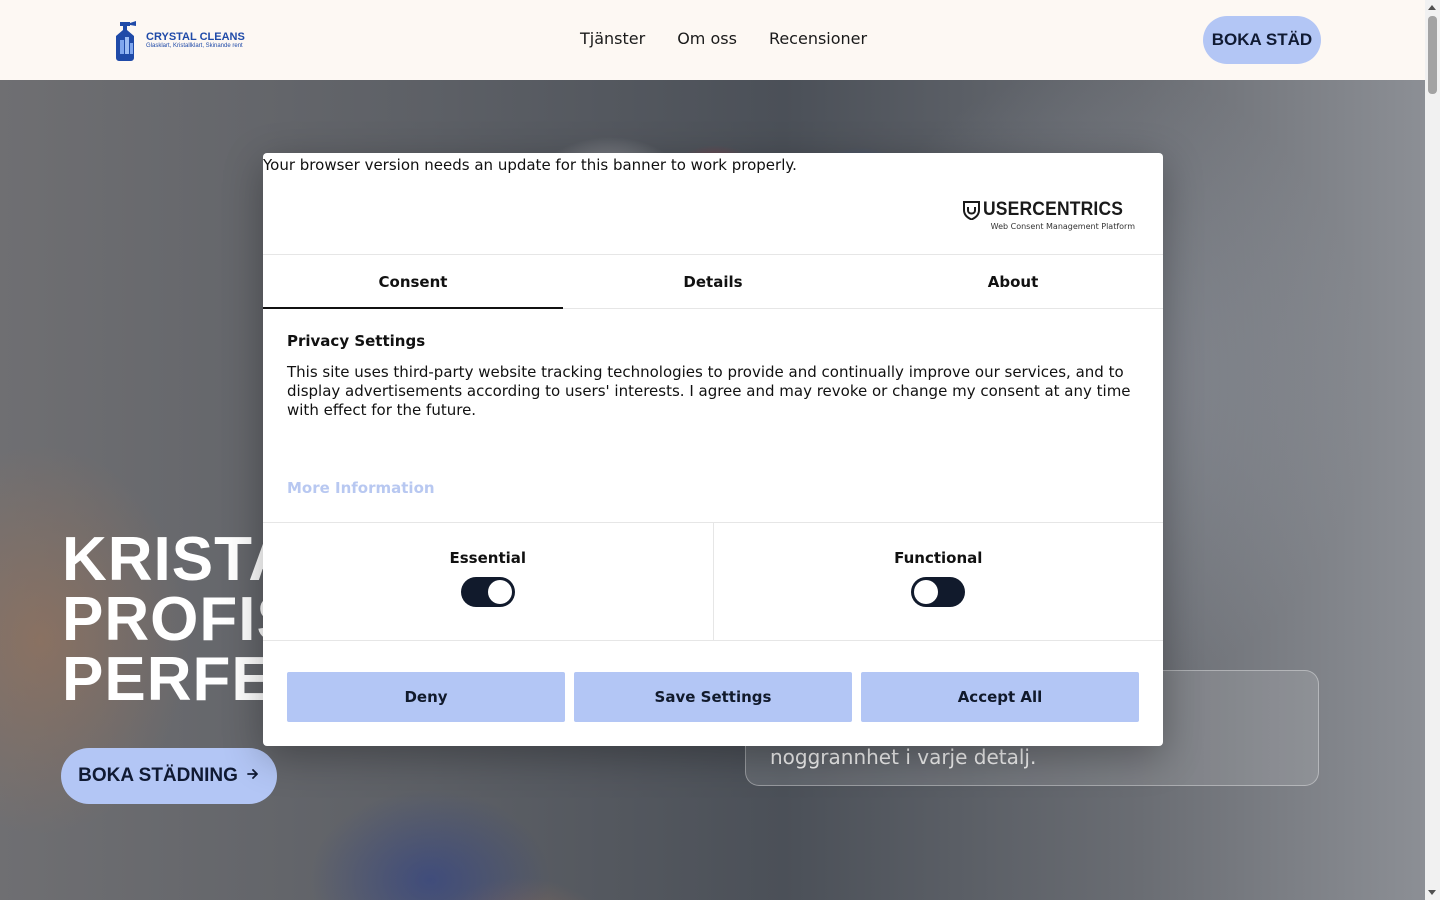 The image size is (1440, 900). What do you see at coordinates (488, 558) in the screenshot?
I see `essential-label: Essential` at bounding box center [488, 558].